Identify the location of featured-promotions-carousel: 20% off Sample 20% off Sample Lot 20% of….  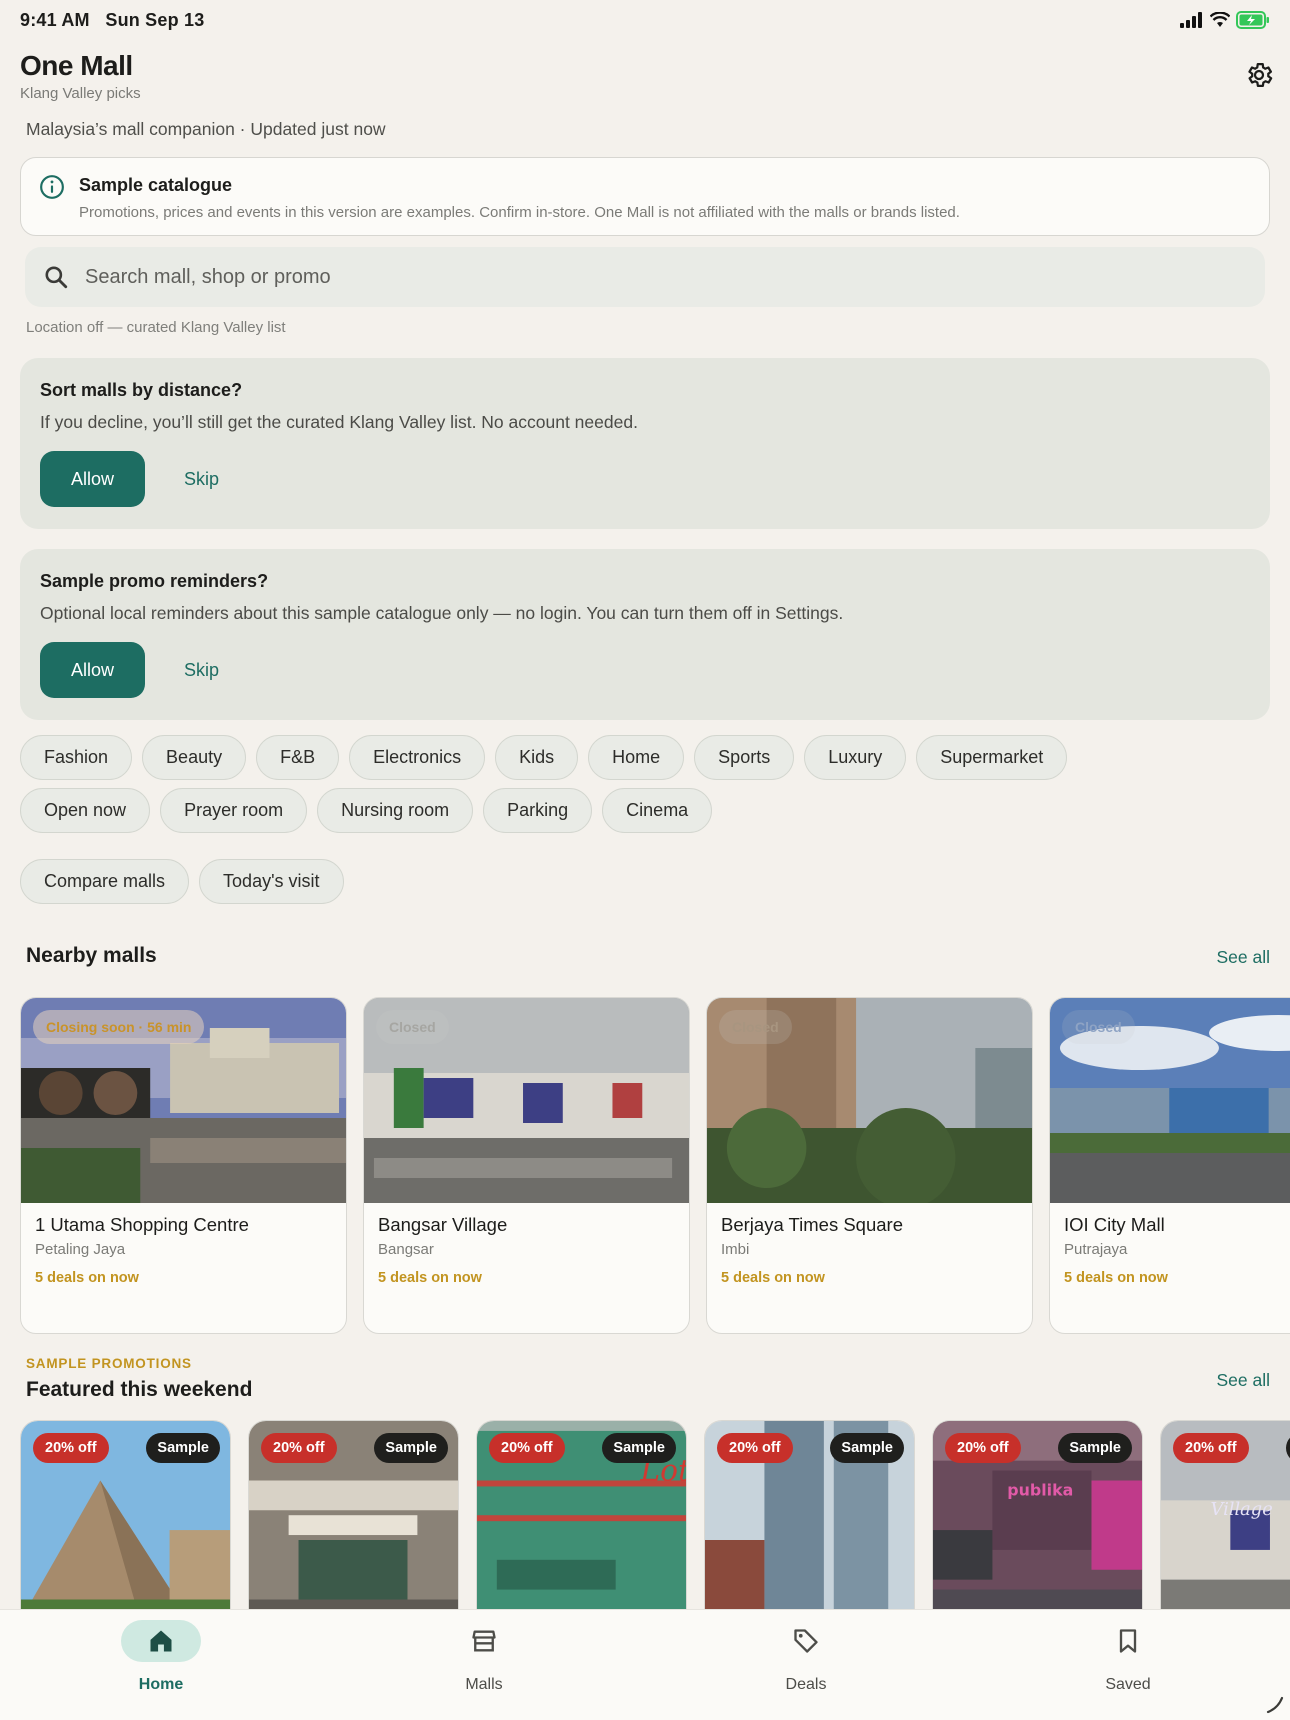
(655, 1515).